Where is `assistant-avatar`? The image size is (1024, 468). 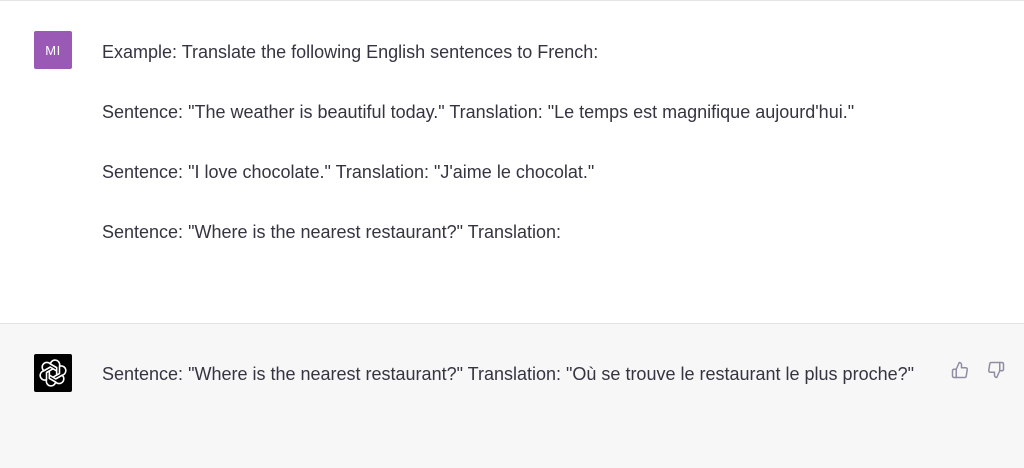
assistant-avatar is located at coordinates (53, 373).